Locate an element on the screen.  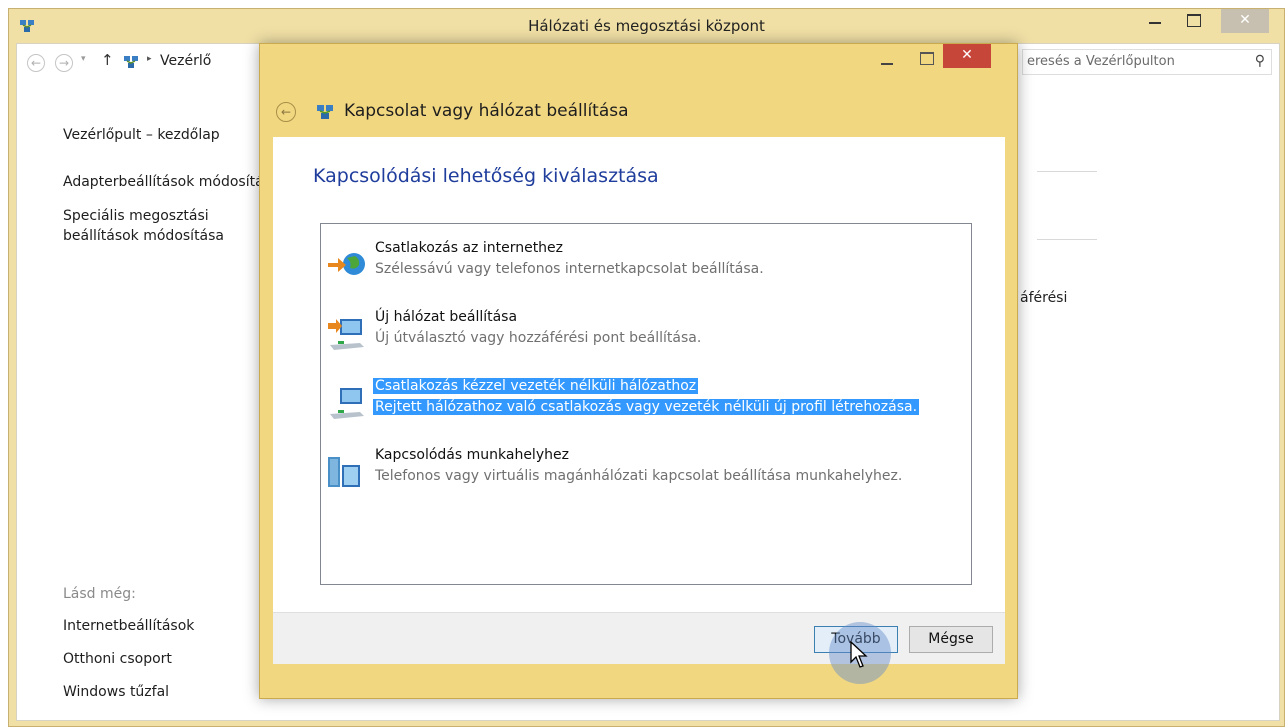
close-icon: ✕ is located at coordinates (1245, 20).